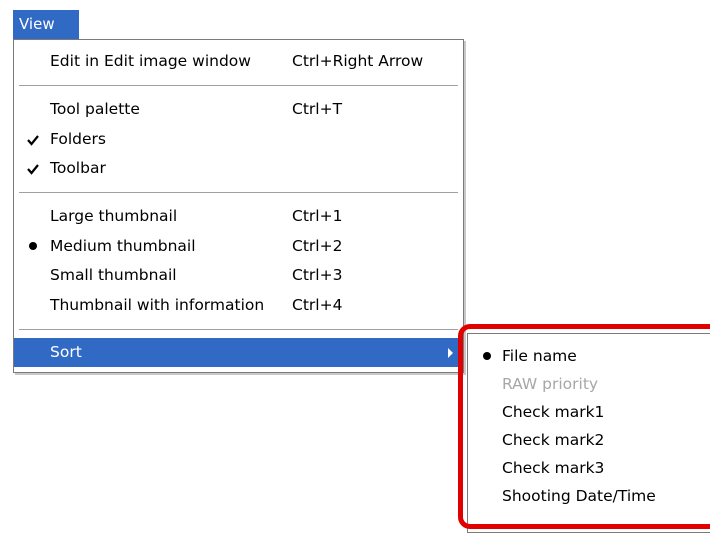 This screenshot has height=533, width=710. I want to click on menu-item-sort: Sort, so click(238, 352).